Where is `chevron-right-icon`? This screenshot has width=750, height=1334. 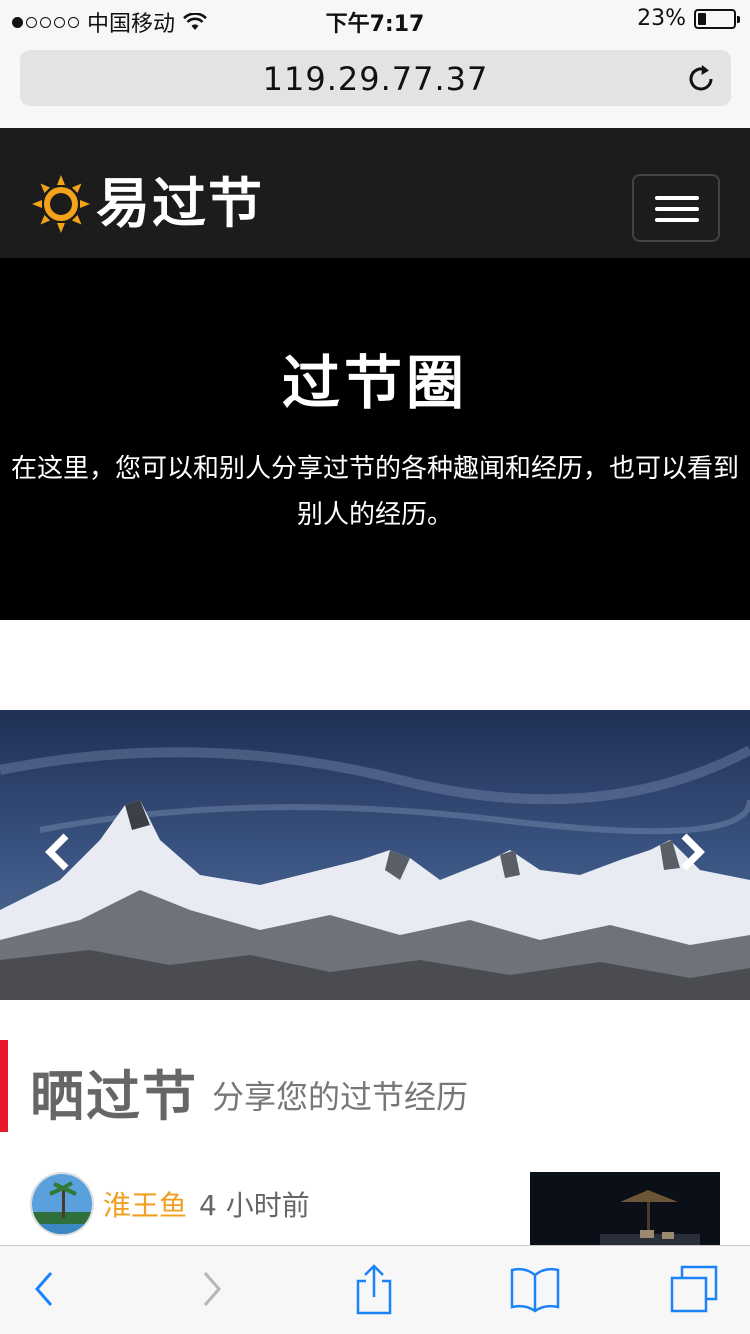 chevron-right-icon is located at coordinates (692, 852).